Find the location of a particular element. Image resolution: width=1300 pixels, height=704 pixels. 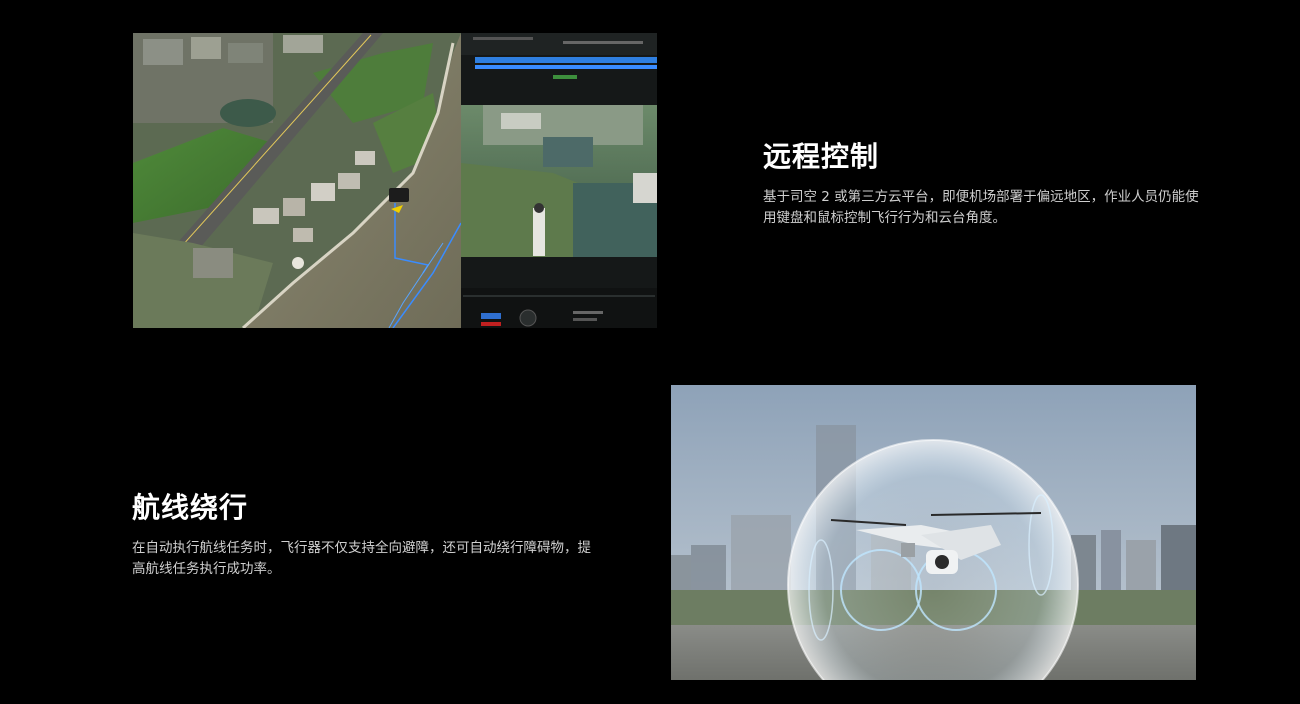

remote-control-title: 远程控制 is located at coordinates (821, 156).